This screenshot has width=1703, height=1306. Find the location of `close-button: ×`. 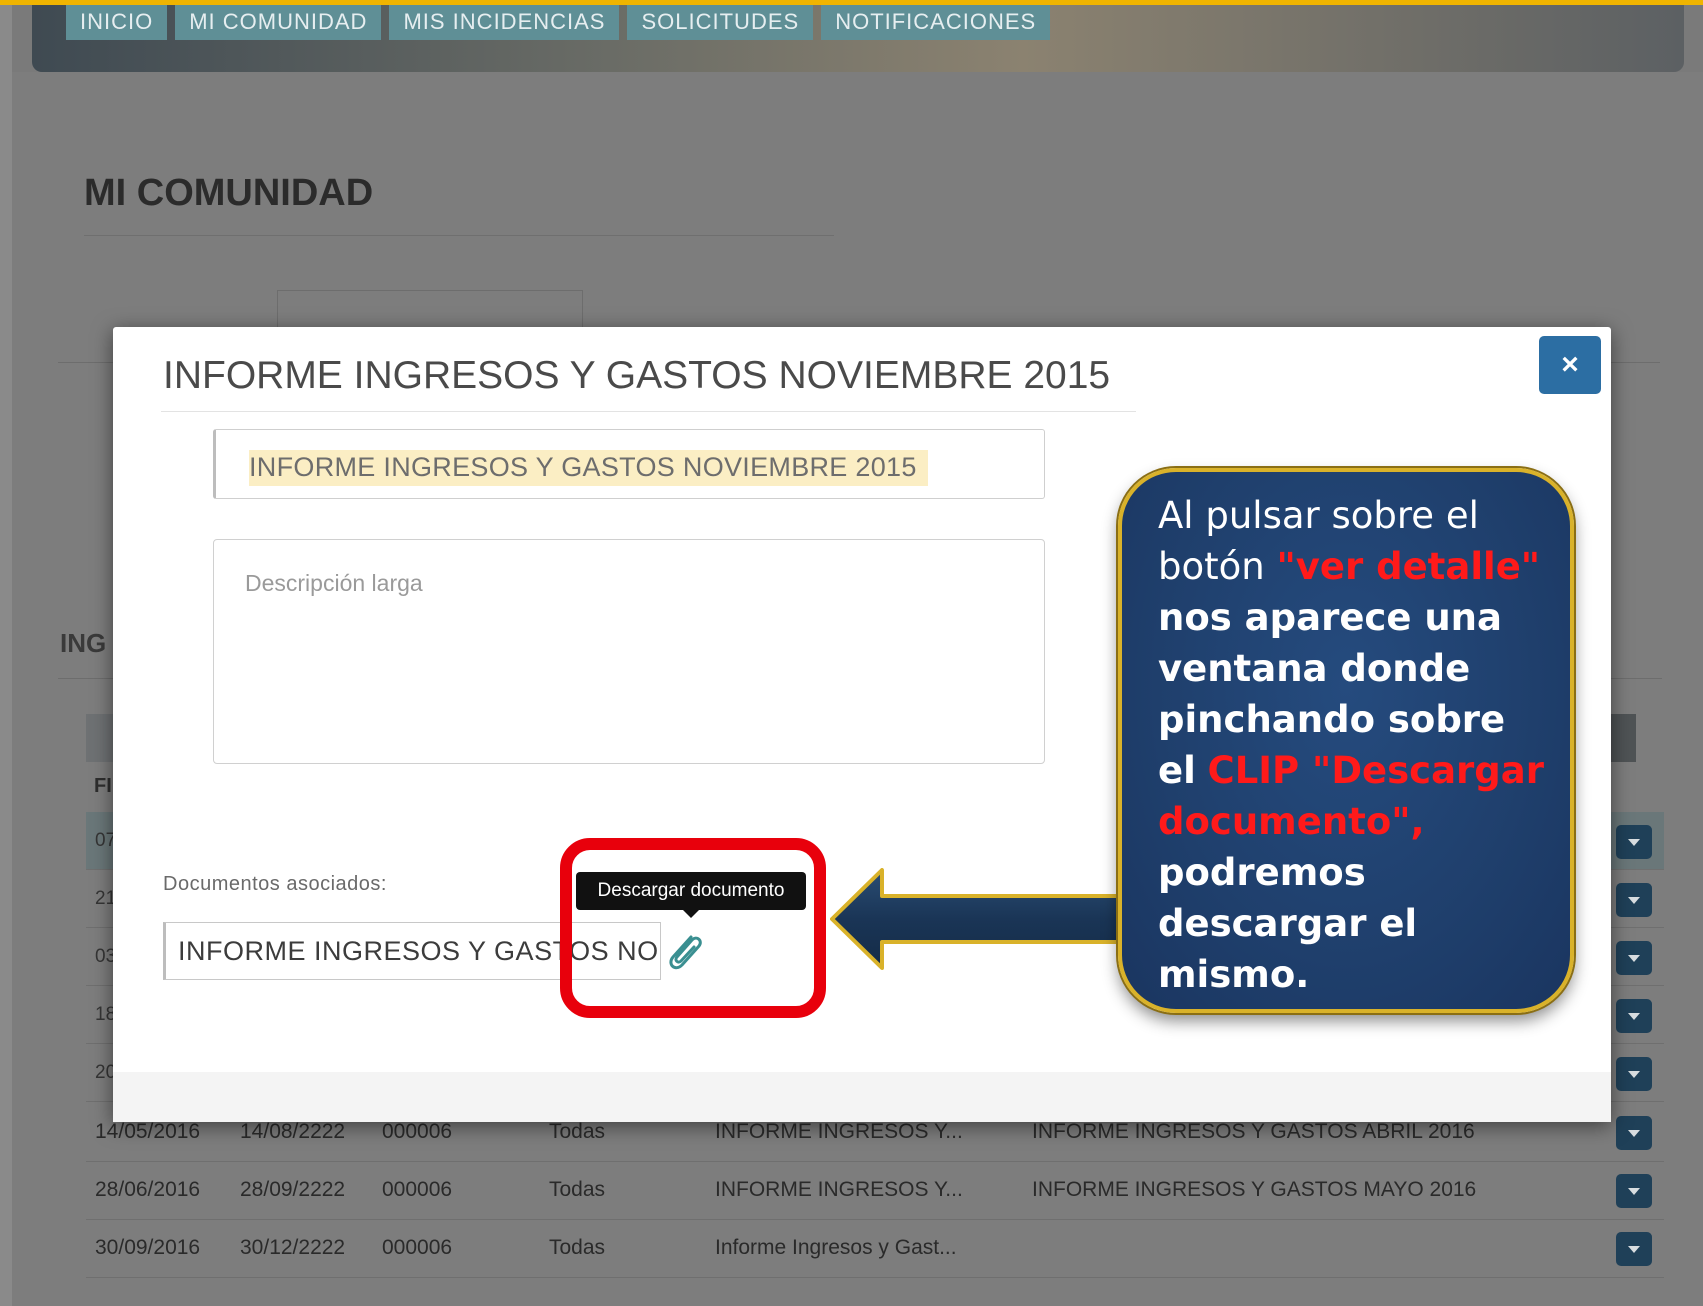

close-button: × is located at coordinates (1570, 365).